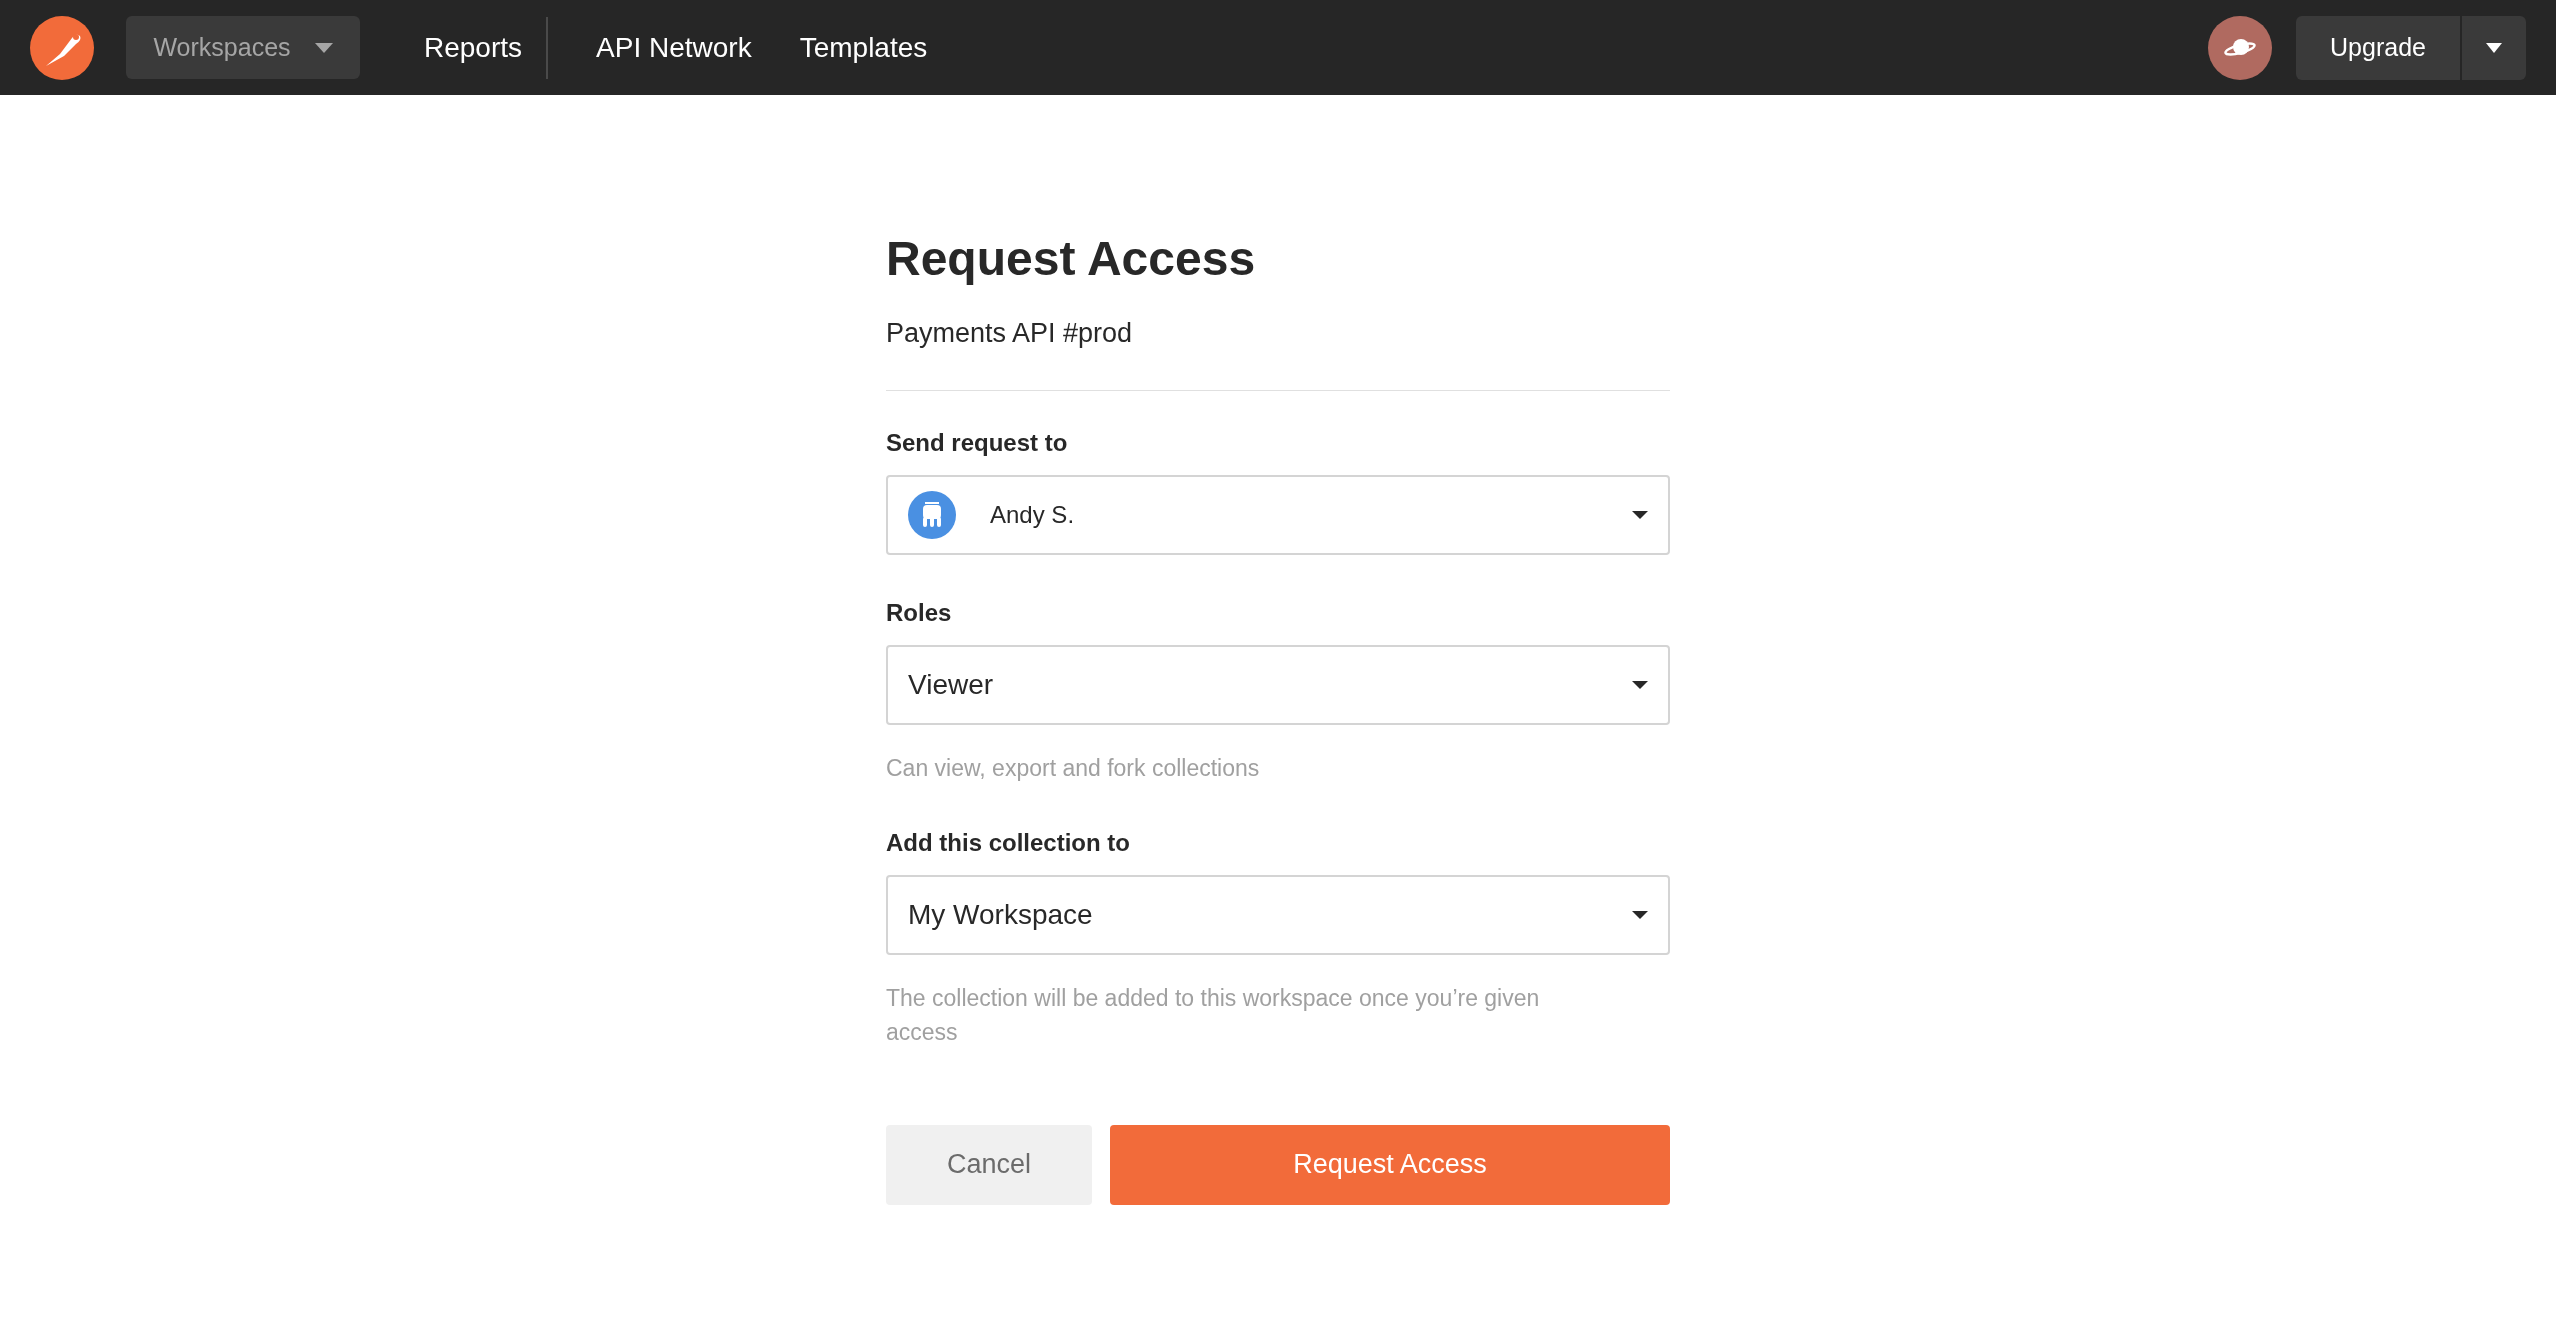 The height and width of the screenshot is (1322, 2556). What do you see at coordinates (1000, 914) in the screenshot?
I see `selected-value: My Workspace` at bounding box center [1000, 914].